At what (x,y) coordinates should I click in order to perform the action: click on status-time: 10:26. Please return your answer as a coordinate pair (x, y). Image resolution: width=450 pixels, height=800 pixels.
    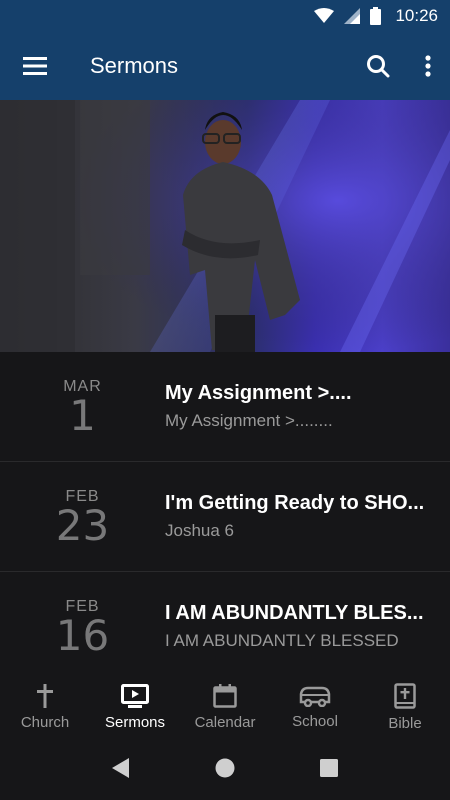
    Looking at the image, I should click on (416, 15).